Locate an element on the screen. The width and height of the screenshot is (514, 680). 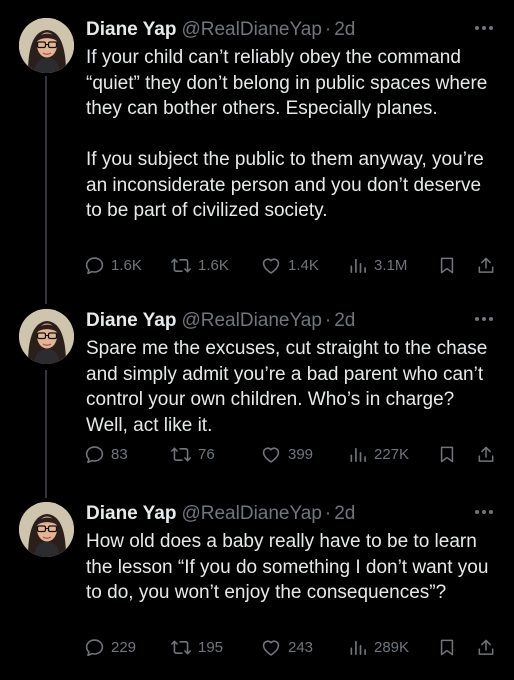
views-button: 289K is located at coordinates (378, 647).